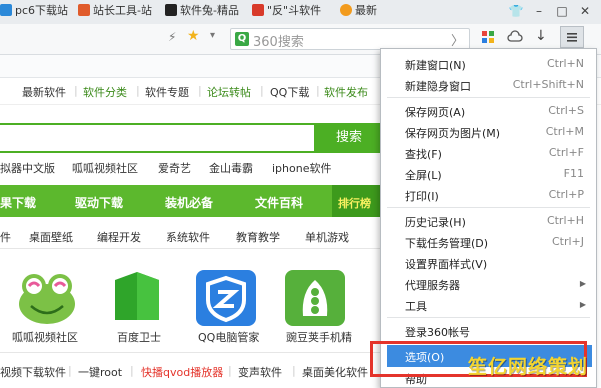 The height and width of the screenshot is (388, 601). Describe the element at coordinates (189, 202) in the screenshot. I see `category-item: 装机必备` at that location.